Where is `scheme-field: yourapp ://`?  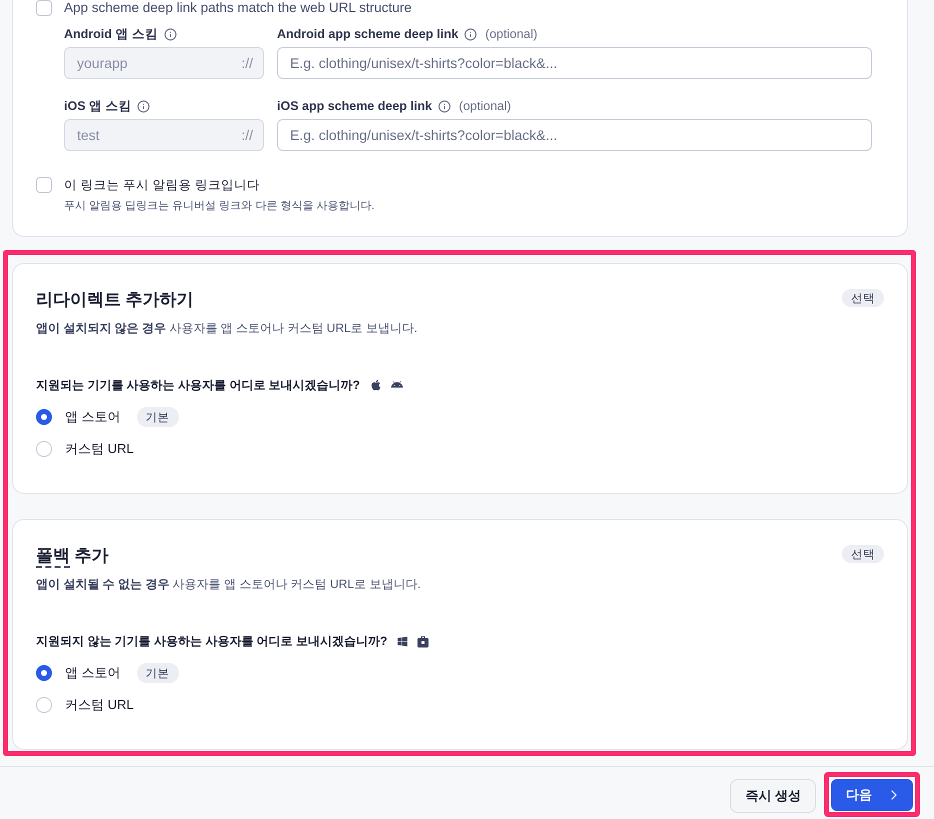
scheme-field: yourapp :// is located at coordinates (164, 63).